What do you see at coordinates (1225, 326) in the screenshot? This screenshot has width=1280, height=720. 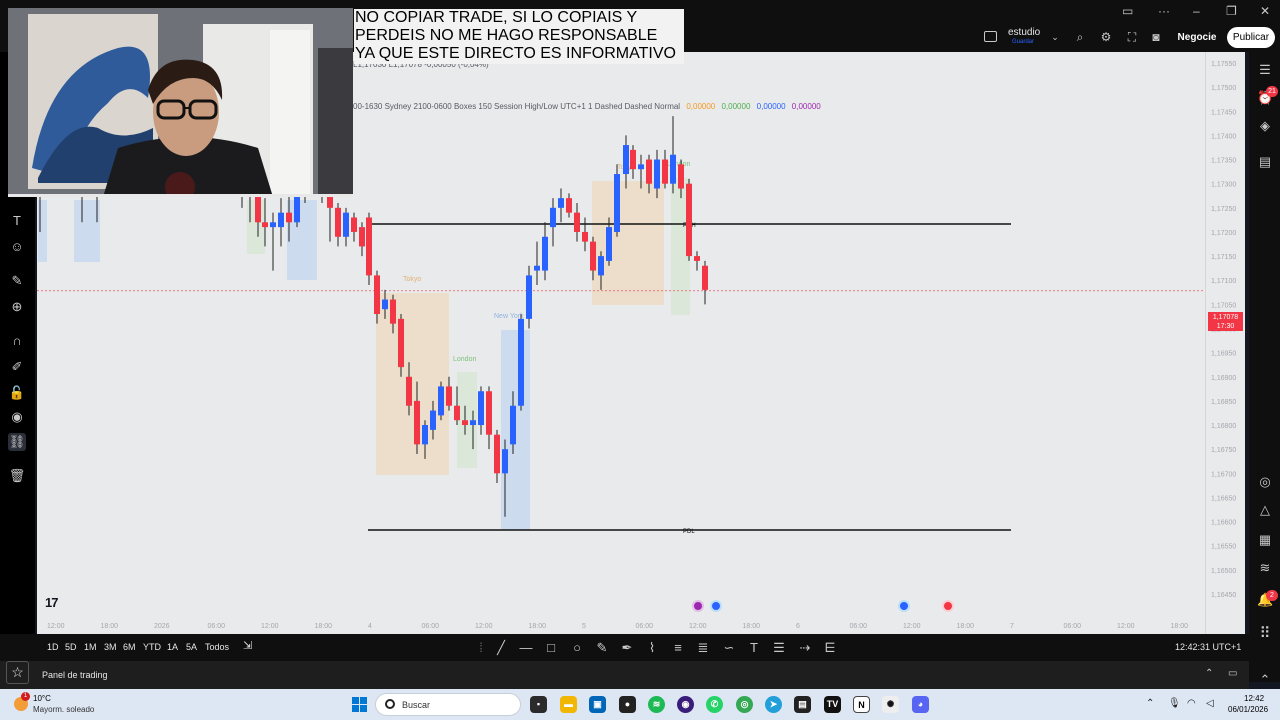 I see `bar-countdown: 17:30` at bounding box center [1225, 326].